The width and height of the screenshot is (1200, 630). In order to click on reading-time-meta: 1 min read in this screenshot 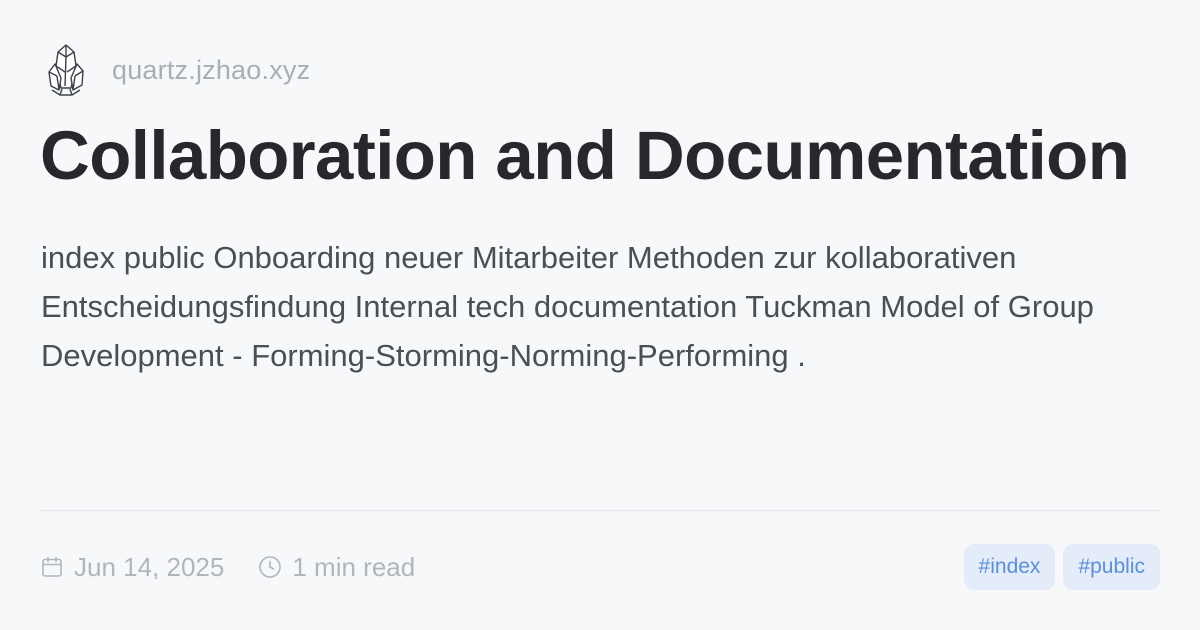, I will do `click(336, 567)`.